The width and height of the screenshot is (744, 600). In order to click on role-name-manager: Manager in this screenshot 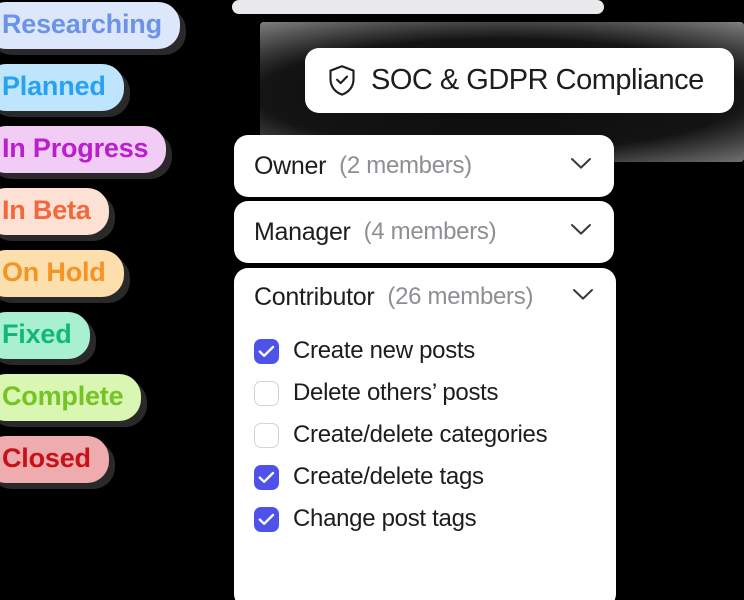, I will do `click(302, 231)`.